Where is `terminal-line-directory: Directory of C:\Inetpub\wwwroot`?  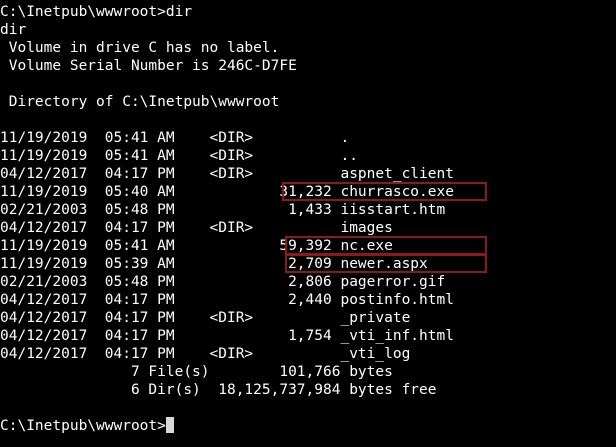 terminal-line-directory: Directory of C:\Inetpub\wwwroot is located at coordinates (140, 102).